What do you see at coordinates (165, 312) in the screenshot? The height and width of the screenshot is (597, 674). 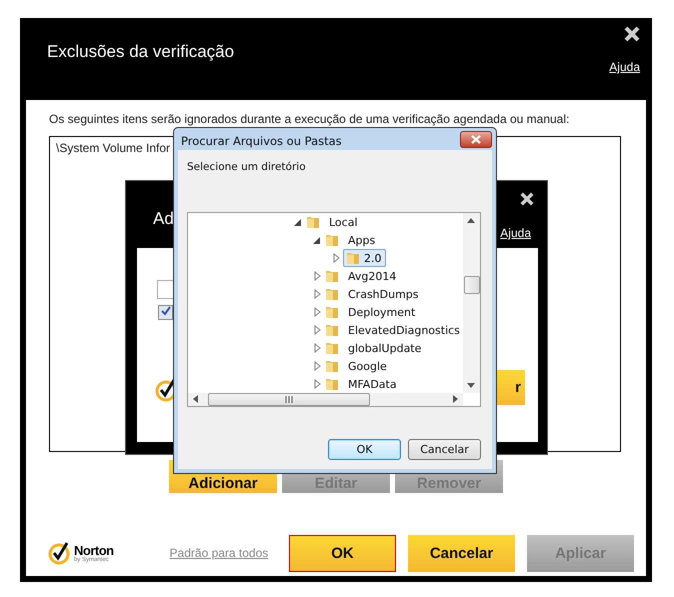 I see `checkbox` at bounding box center [165, 312].